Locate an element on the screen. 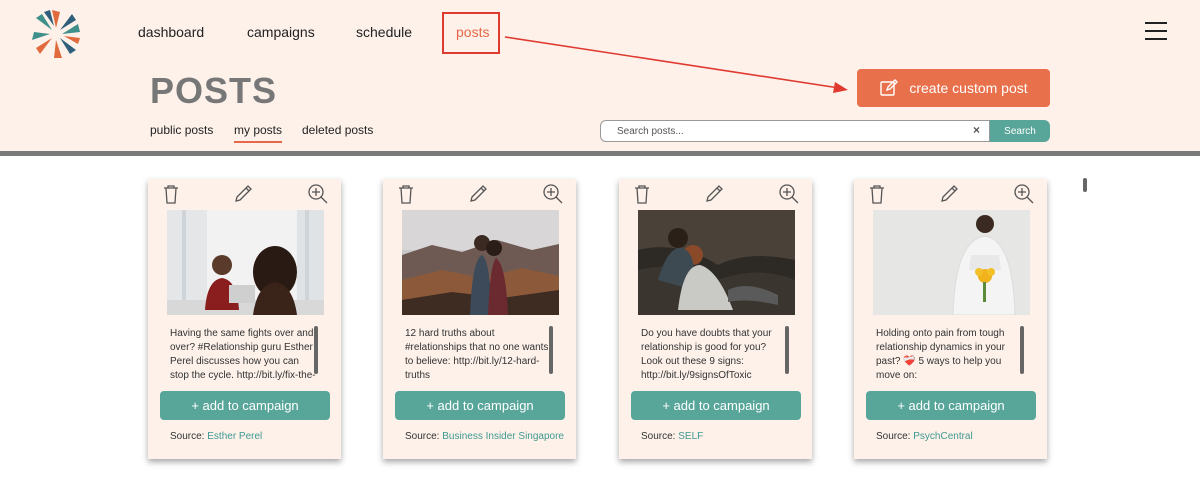 This screenshot has width=1200, height=482. tab-my-posts: my posts is located at coordinates (258, 133).